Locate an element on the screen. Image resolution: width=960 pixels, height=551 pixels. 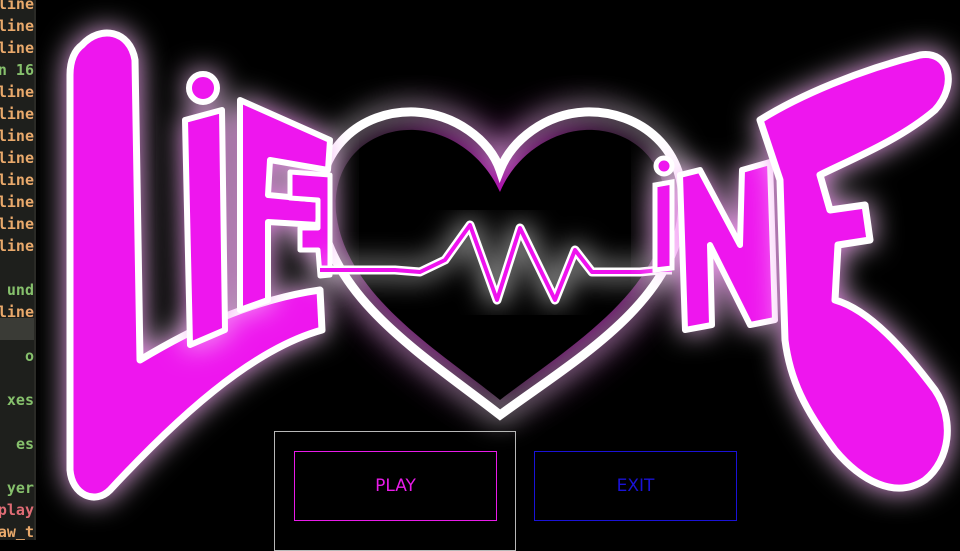
editor-line: o is located at coordinates (29, 356).